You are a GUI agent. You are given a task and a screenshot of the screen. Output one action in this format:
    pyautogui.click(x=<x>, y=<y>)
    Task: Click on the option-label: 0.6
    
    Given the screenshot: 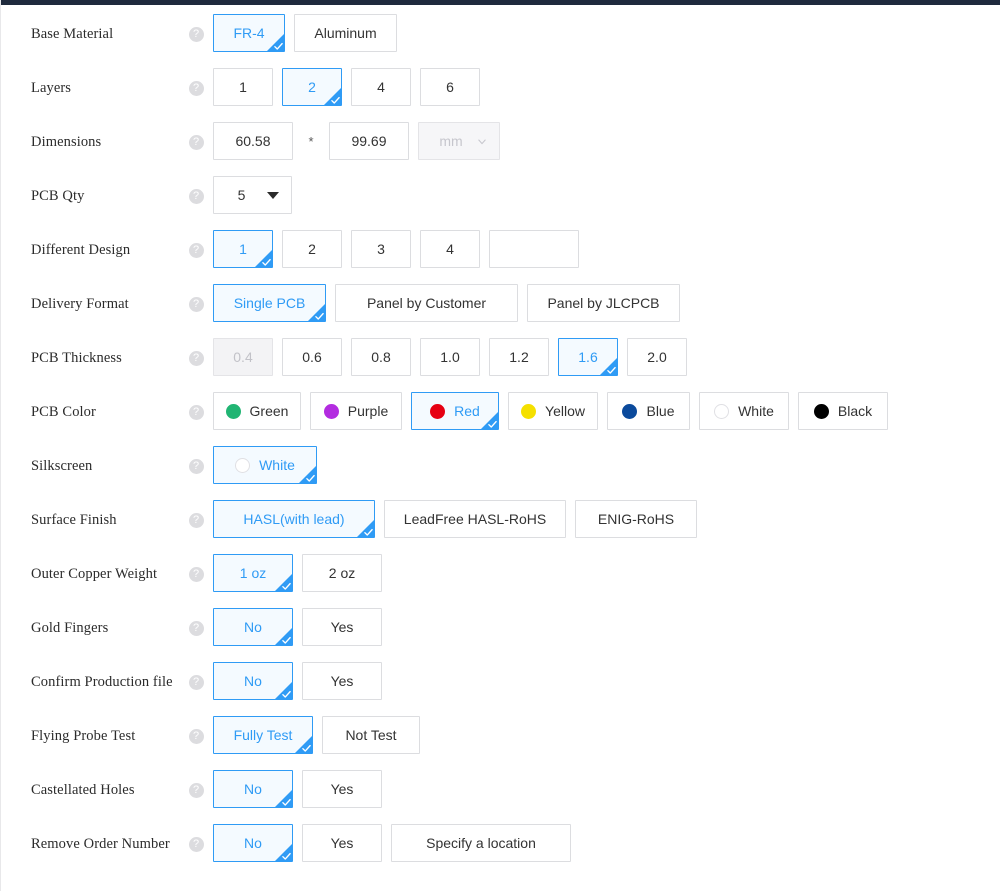 What is the action you would take?
    pyautogui.click(x=312, y=357)
    